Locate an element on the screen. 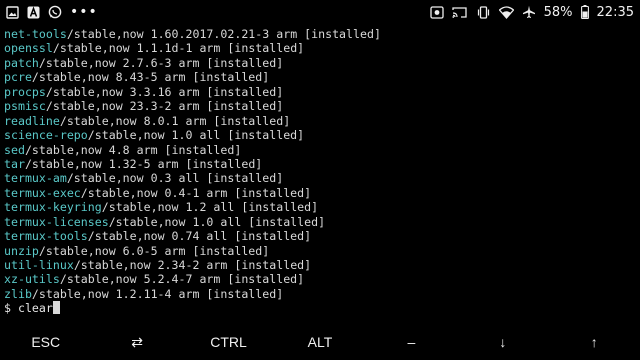 Image resolution: width=640 pixels, height=360 pixels. package-details: /stable,now 3.3.16 arm [installed] is located at coordinates (164, 91).